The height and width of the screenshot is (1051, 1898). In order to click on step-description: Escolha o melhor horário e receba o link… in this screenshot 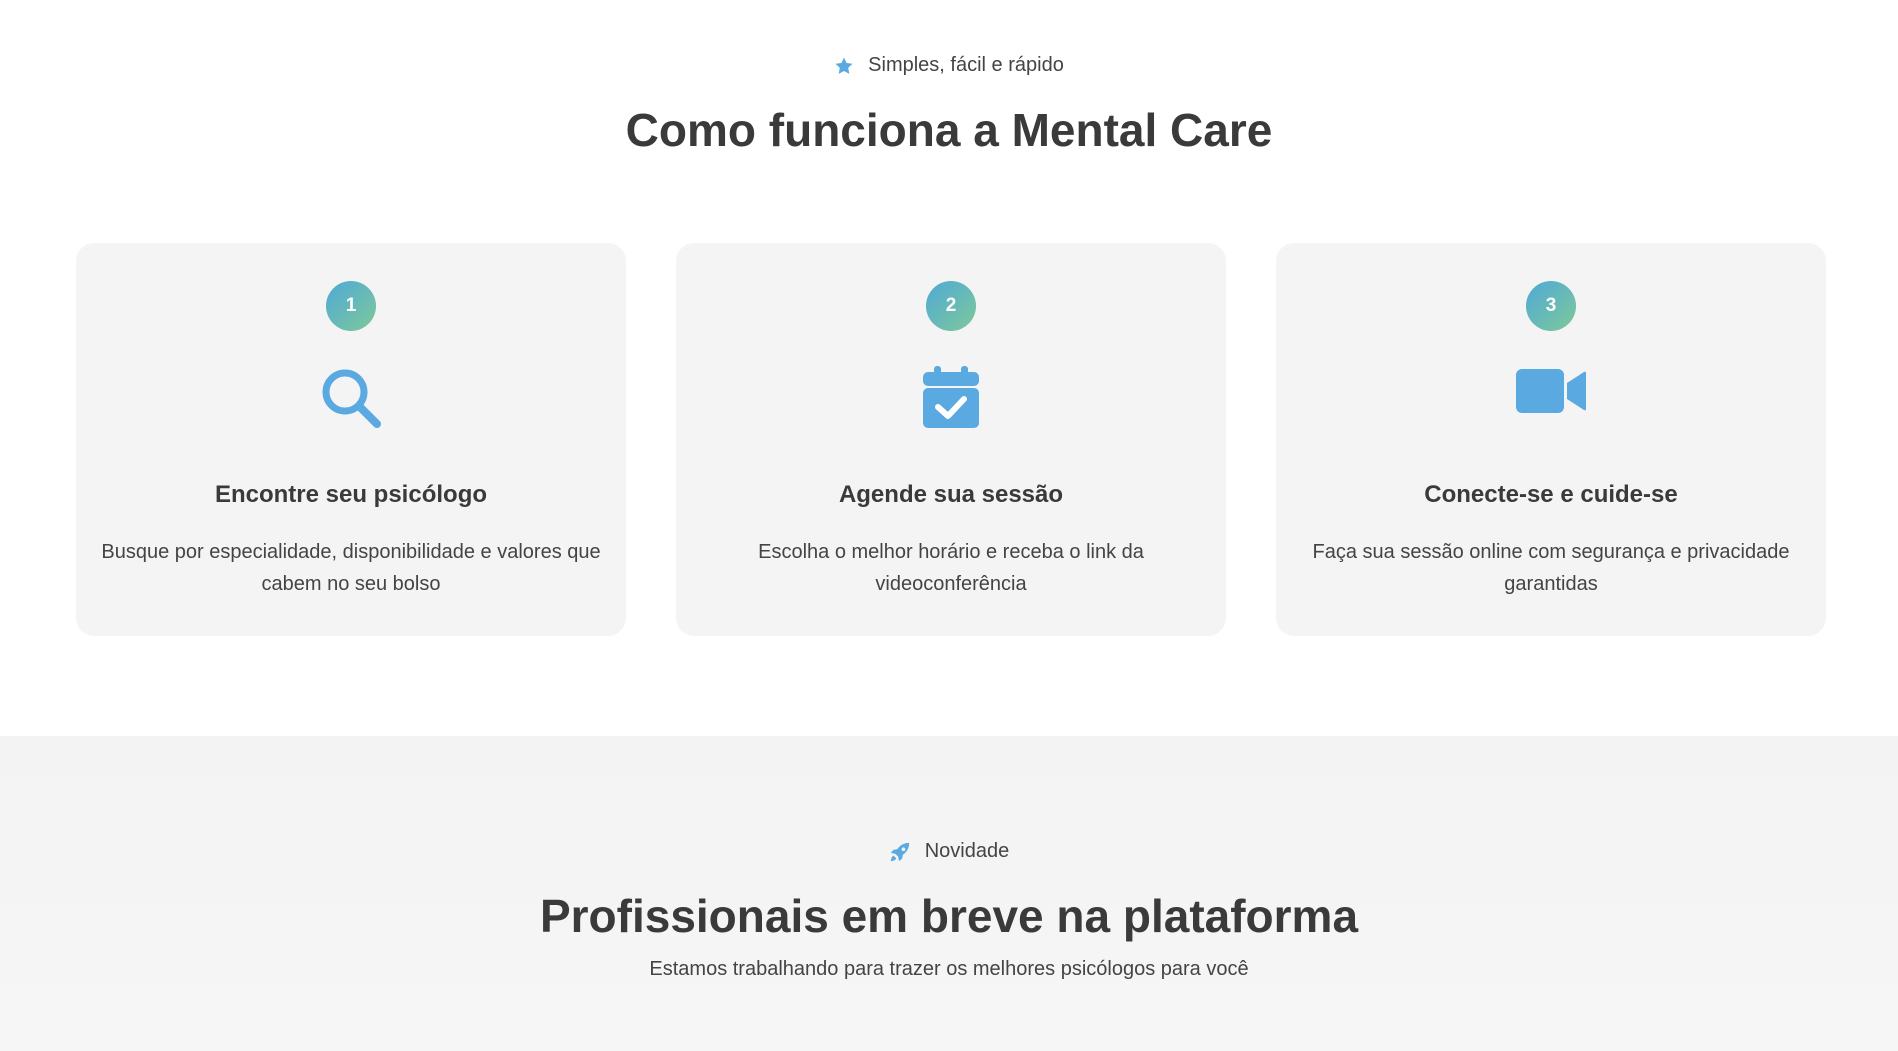, I will do `click(951, 568)`.